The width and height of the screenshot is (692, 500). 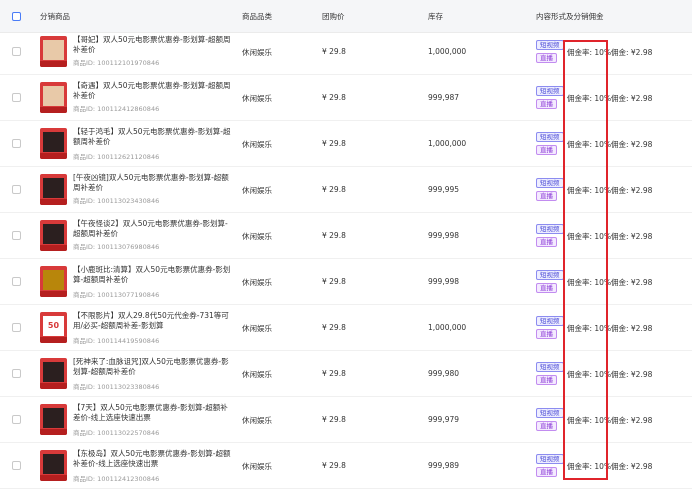 What do you see at coordinates (444, 419) in the screenshot?
I see `product-stock: 999,979` at bounding box center [444, 419].